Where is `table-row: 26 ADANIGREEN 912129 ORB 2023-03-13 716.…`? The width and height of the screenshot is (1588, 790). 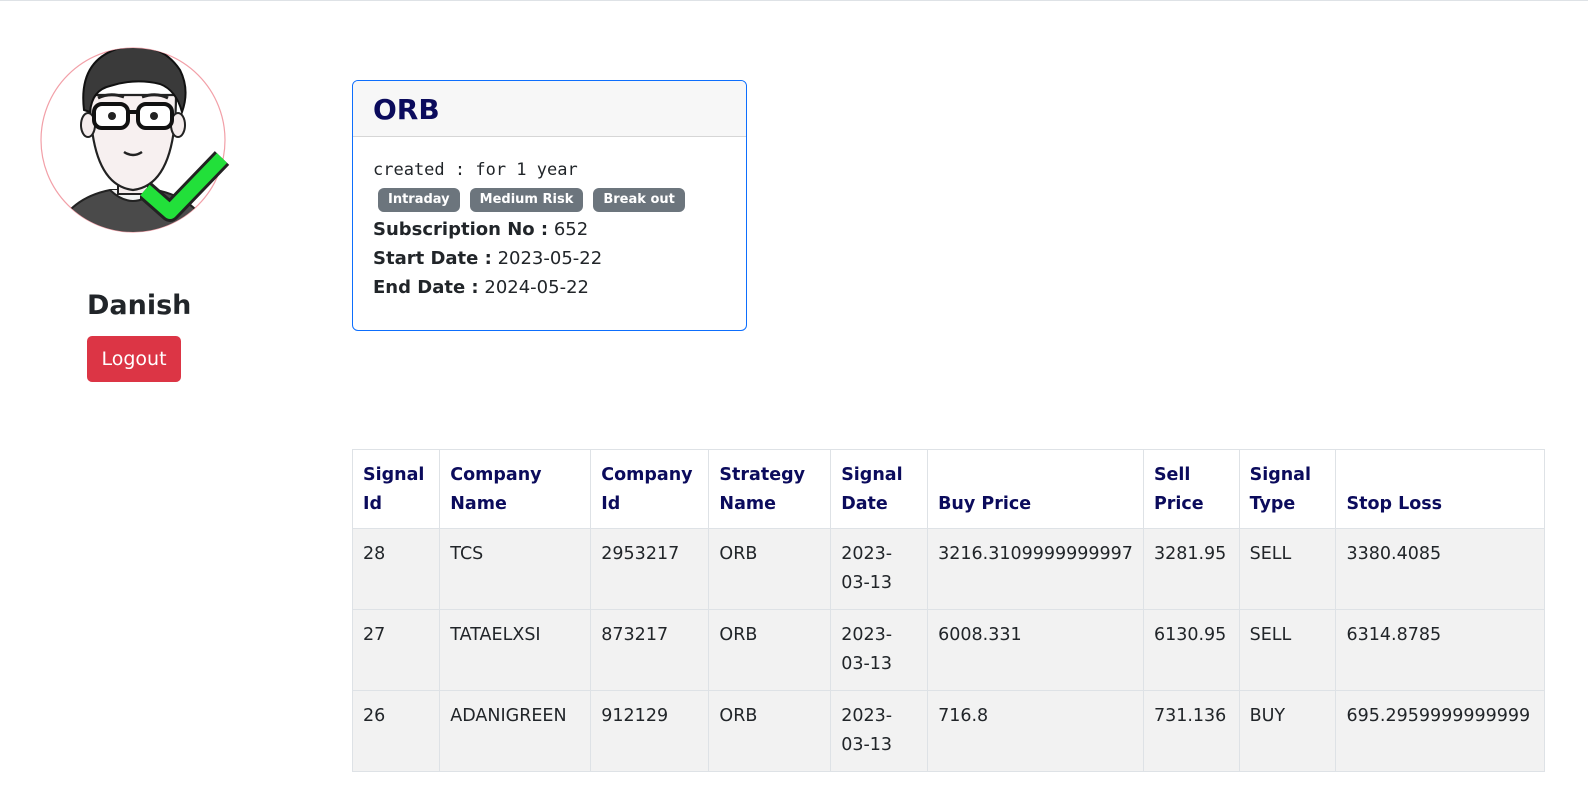
table-row: 26 ADANIGREEN 912129 ORB 2023-03-13 716.… is located at coordinates (948, 731).